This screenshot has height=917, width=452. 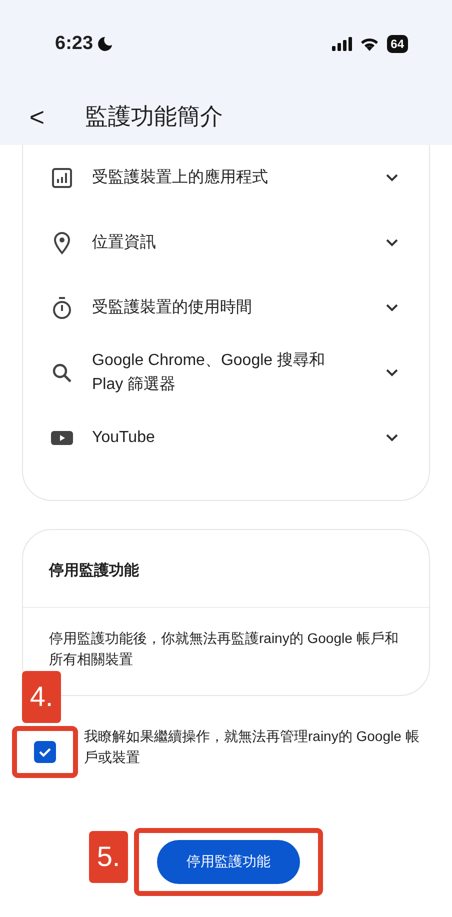 What do you see at coordinates (45, 751) in the screenshot?
I see `checkbox` at bounding box center [45, 751].